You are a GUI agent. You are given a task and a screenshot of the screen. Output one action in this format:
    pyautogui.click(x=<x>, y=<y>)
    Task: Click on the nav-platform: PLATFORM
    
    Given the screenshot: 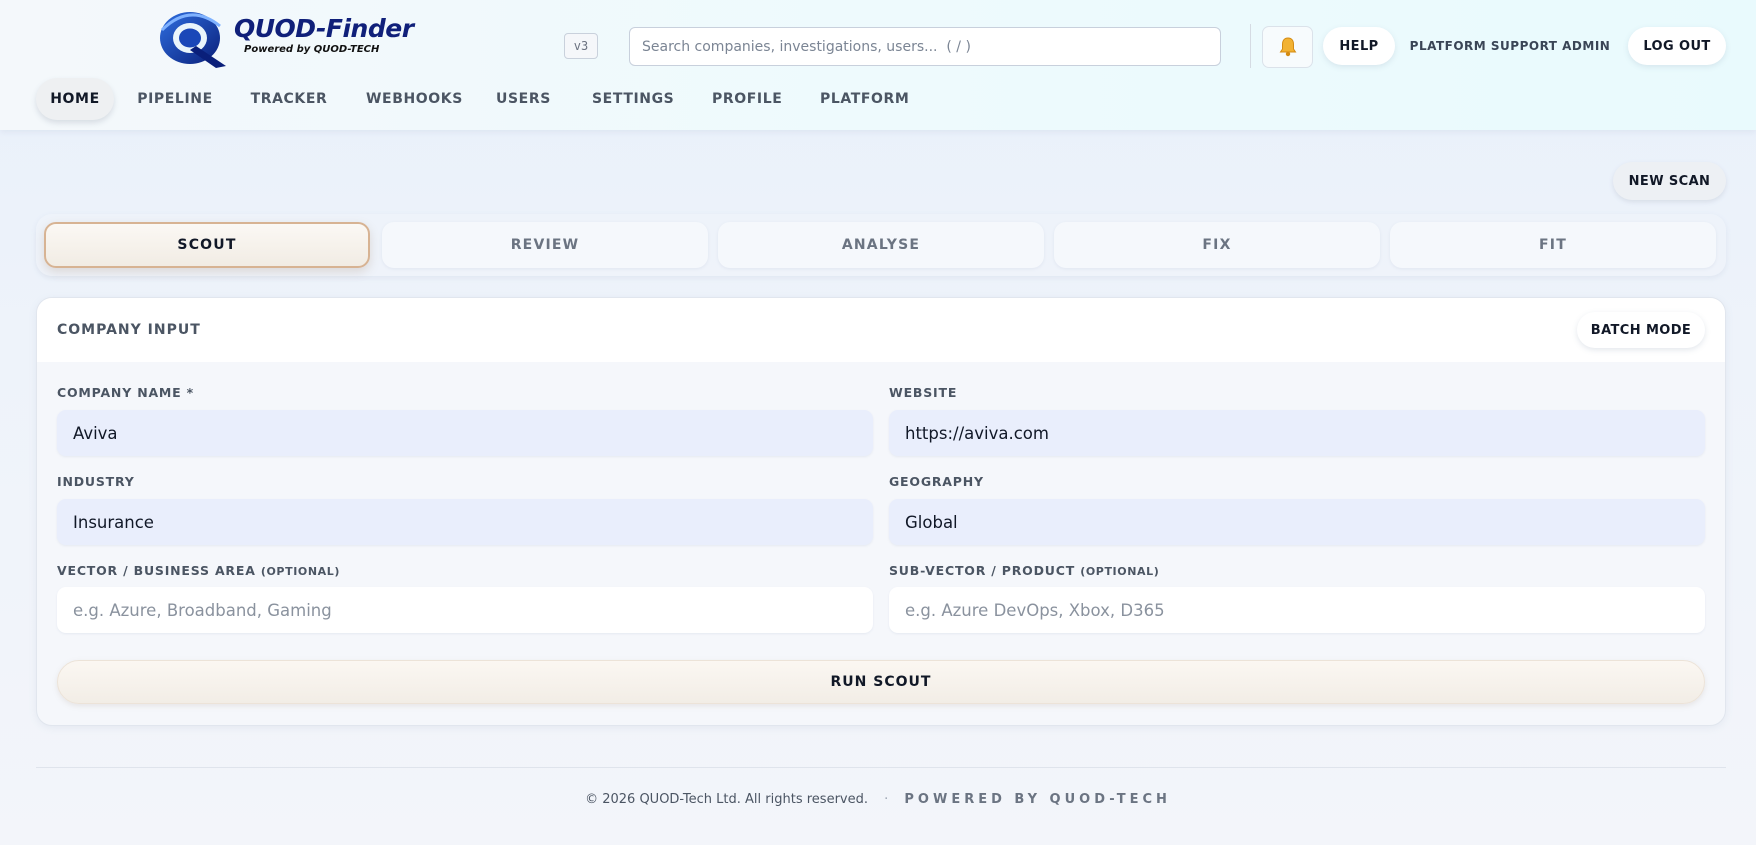 What is the action you would take?
    pyautogui.click(x=864, y=99)
    